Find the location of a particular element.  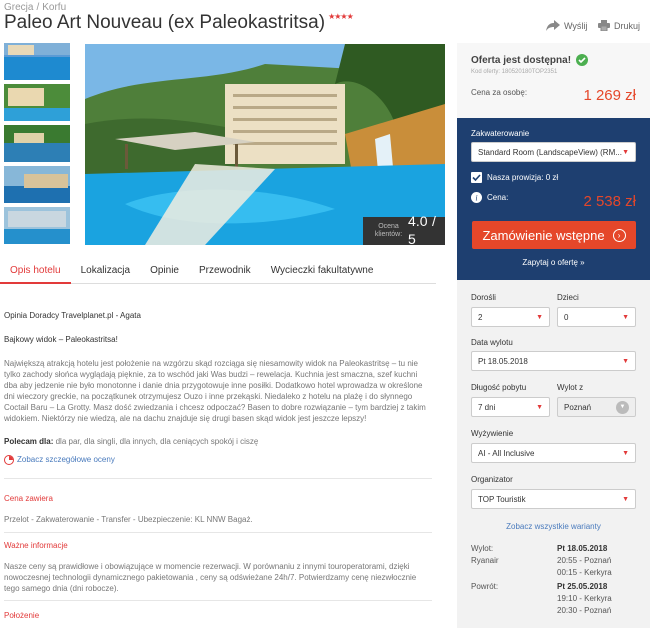

recommended-label: Polecam dla: is located at coordinates (29, 441).